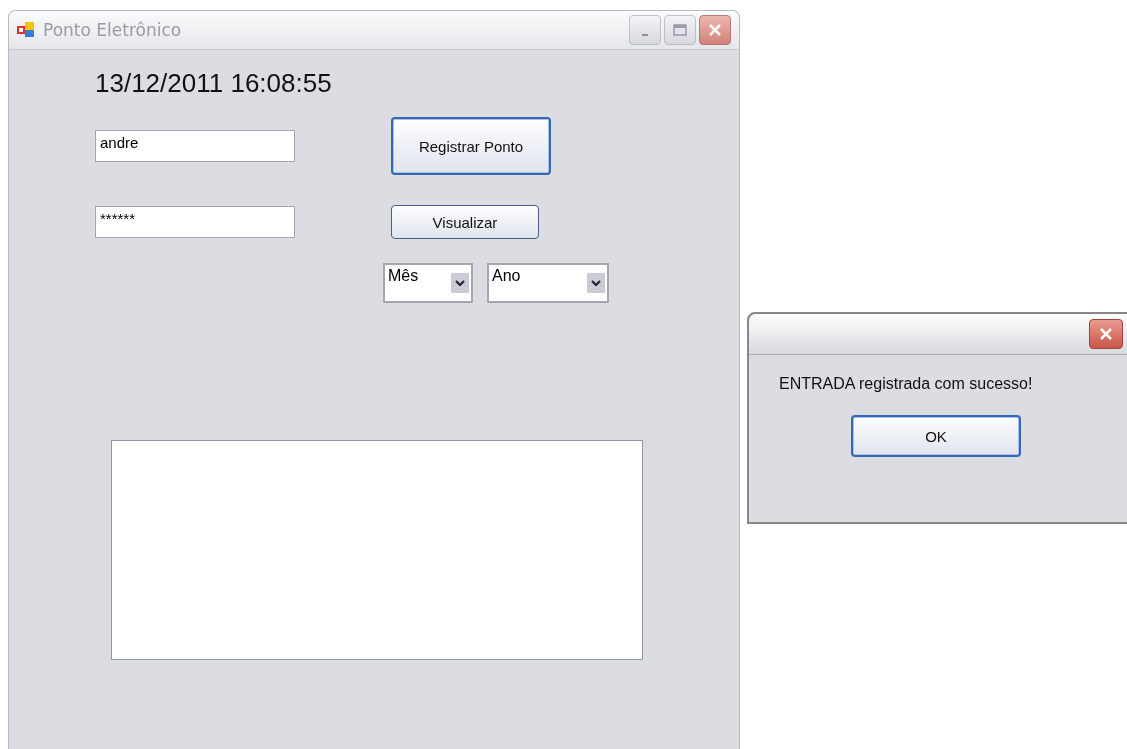  What do you see at coordinates (26, 30) in the screenshot?
I see `app-icon` at bounding box center [26, 30].